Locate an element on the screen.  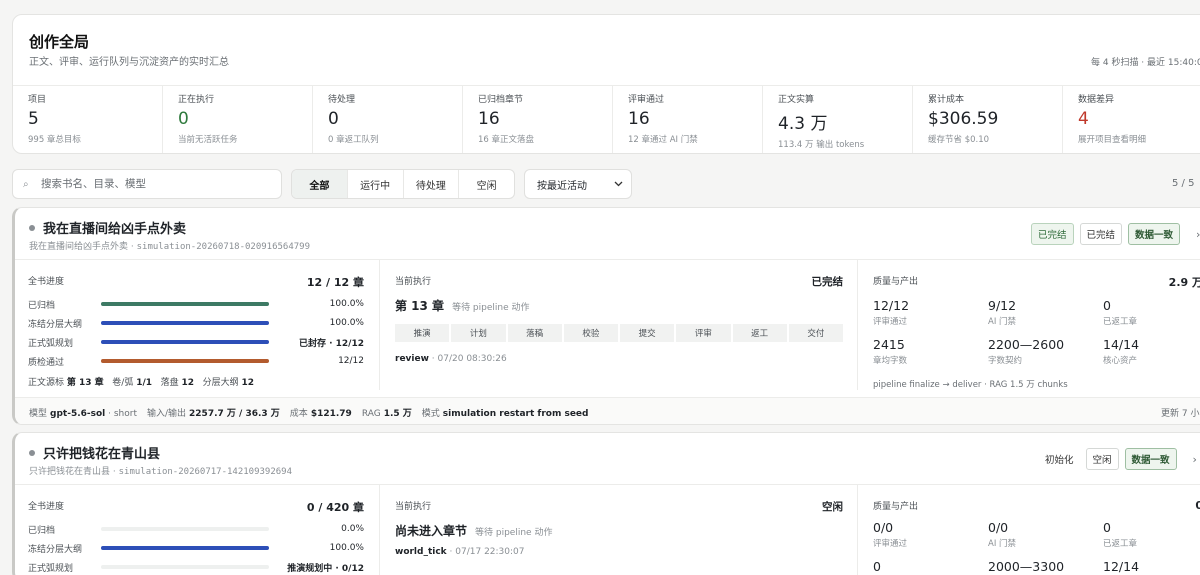
pipeline-step: 校验 is located at coordinates (590, 333).